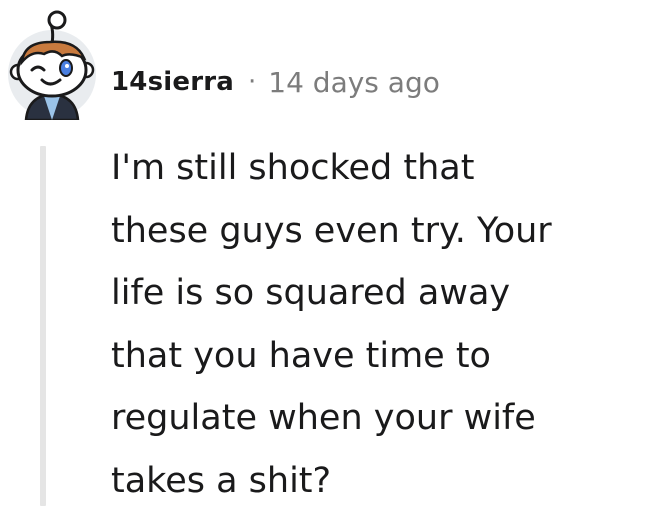 Image resolution: width=648 pixels, height=512 pixels. I want to click on username-link: 14sierra, so click(172, 82).